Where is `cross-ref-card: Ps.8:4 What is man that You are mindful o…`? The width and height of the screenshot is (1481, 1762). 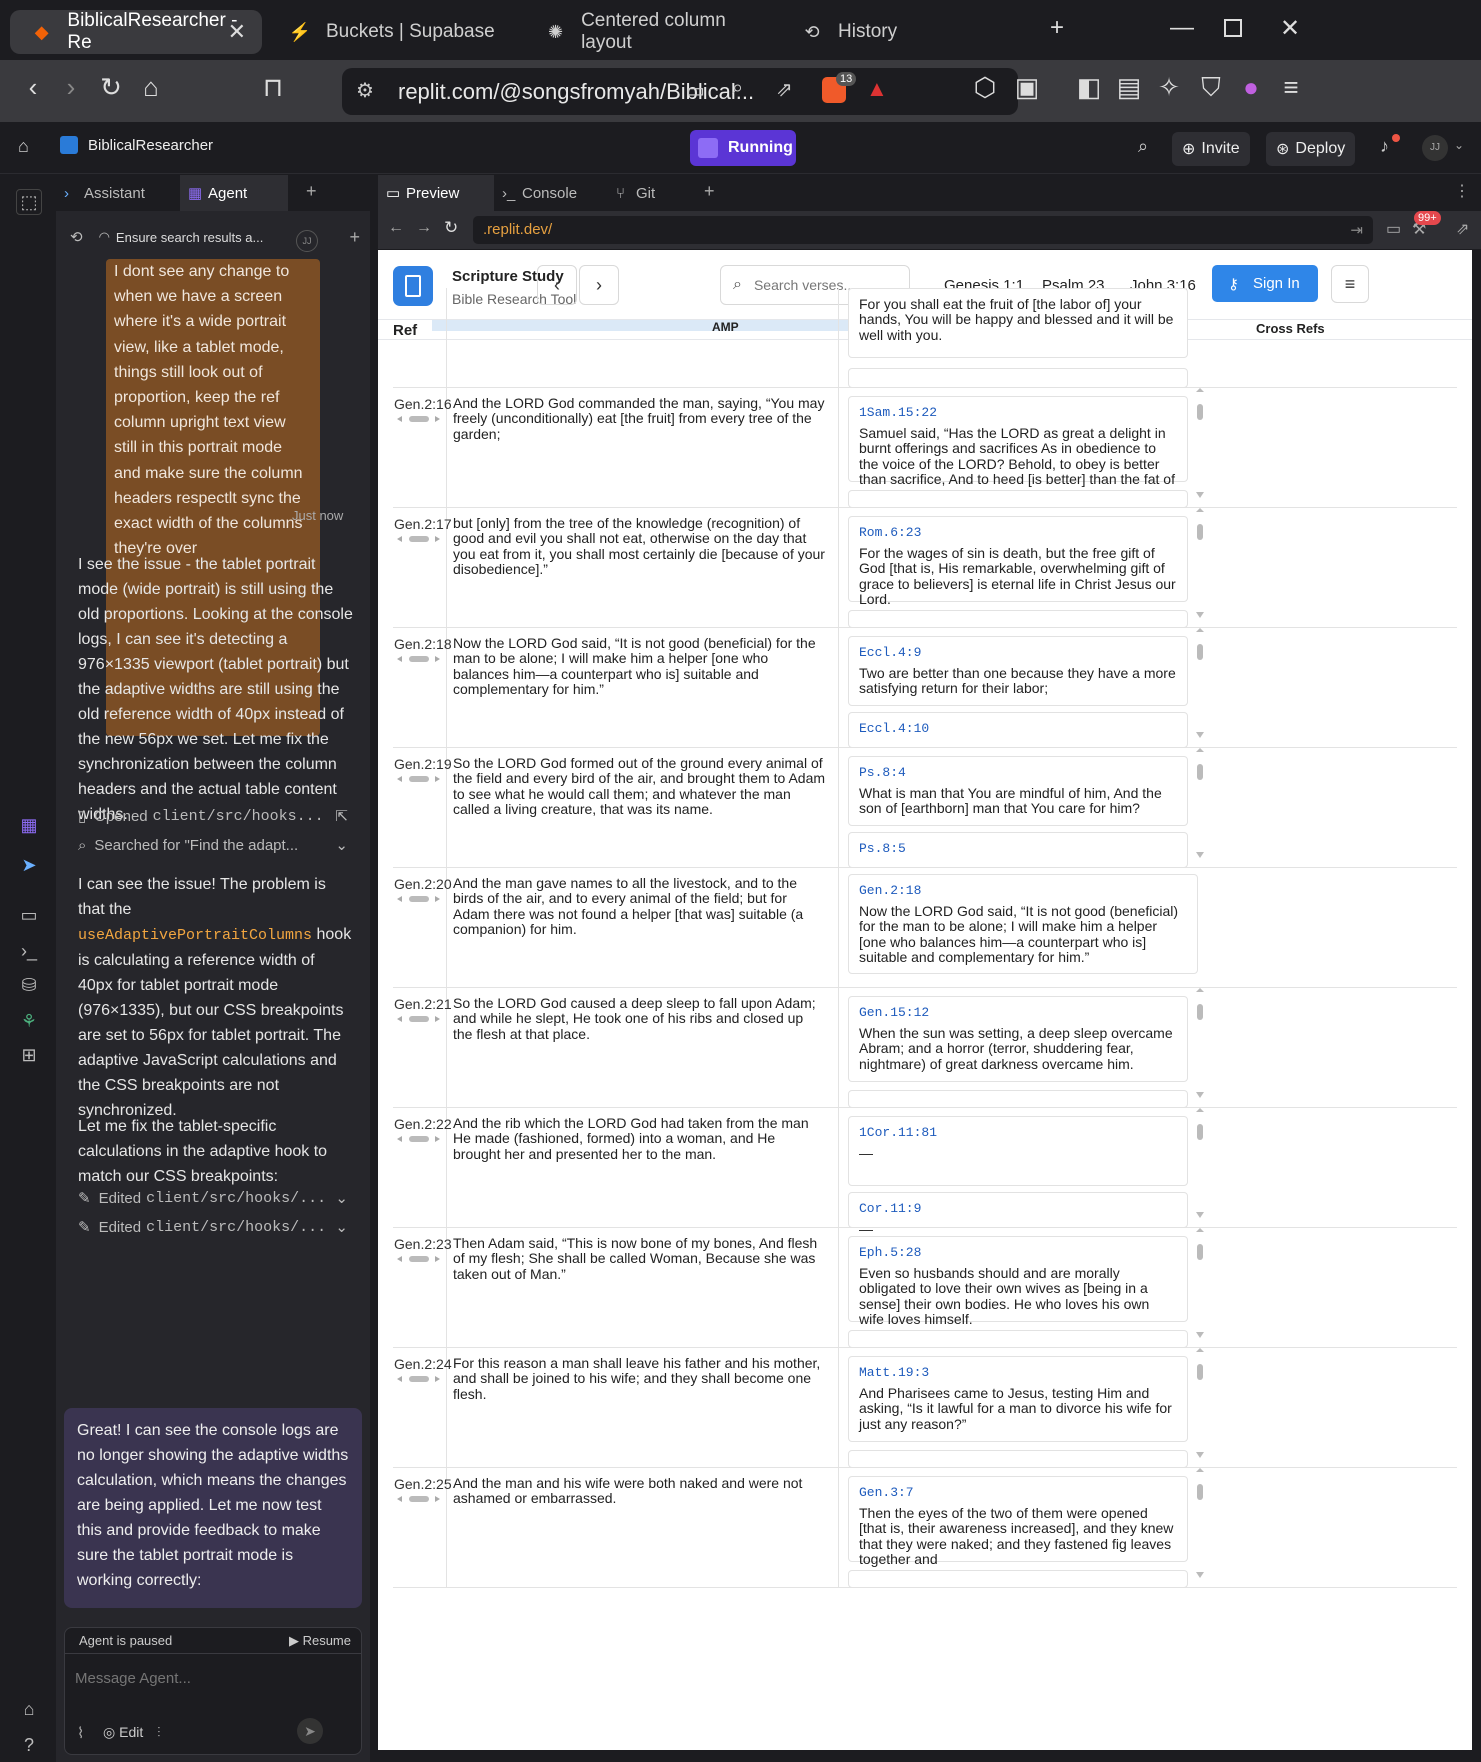 cross-ref-card: Ps.8:4 What is man that You are mindful o… is located at coordinates (1018, 791).